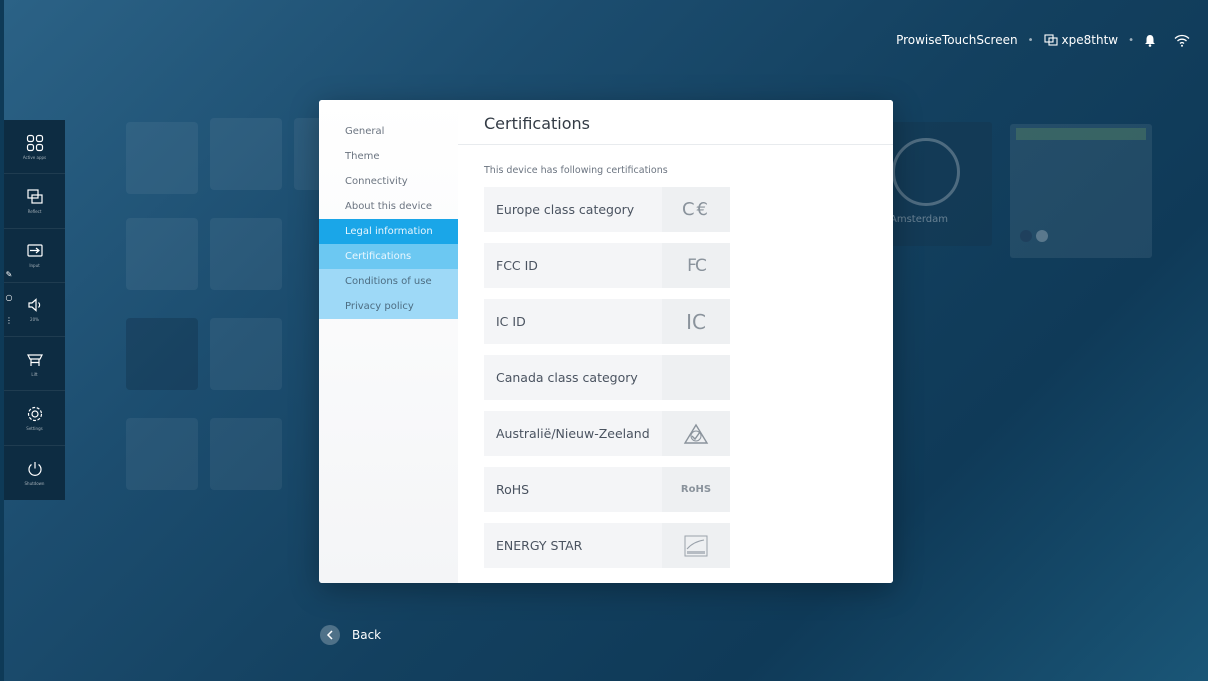 This screenshot has height=681, width=1208. What do you see at coordinates (33, 305) in the screenshot?
I see `volume-icon` at bounding box center [33, 305].